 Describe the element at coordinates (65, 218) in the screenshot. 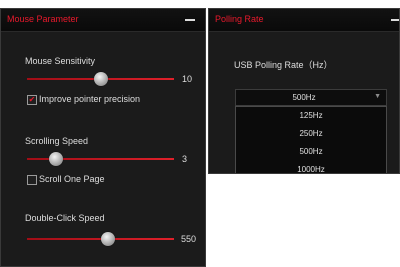

I see `double-click-speed-label: Double-Click Speed` at that location.